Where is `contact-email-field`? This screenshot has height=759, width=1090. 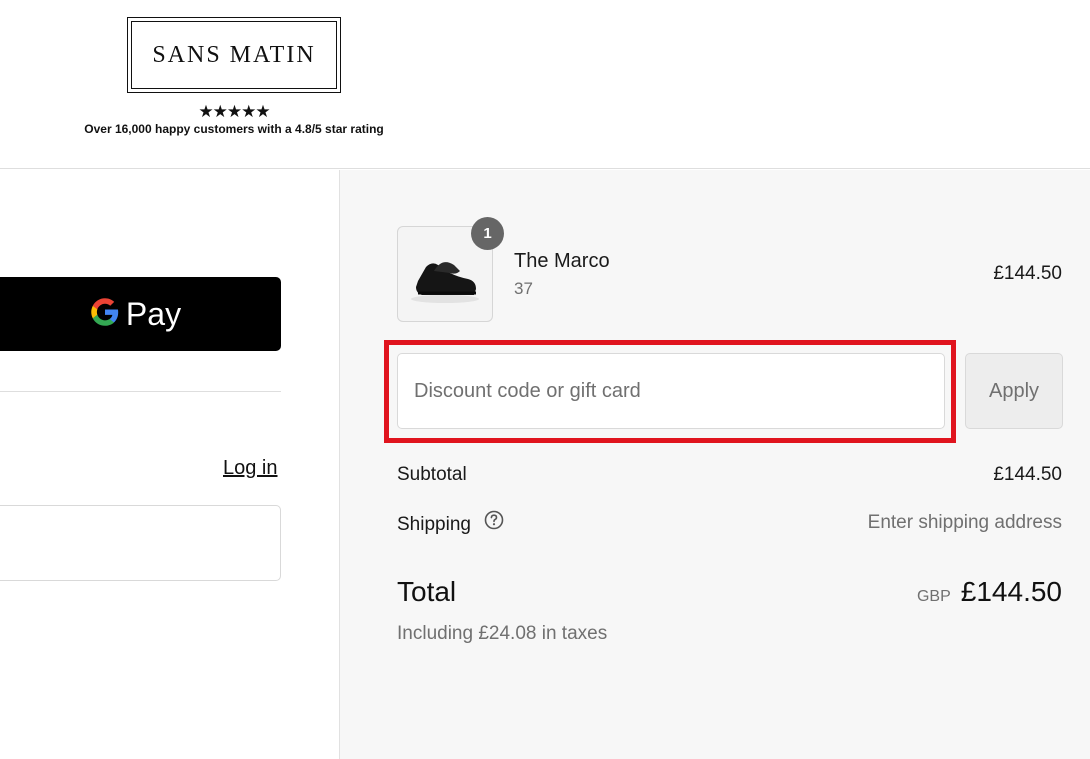
contact-email-field is located at coordinates (140, 543).